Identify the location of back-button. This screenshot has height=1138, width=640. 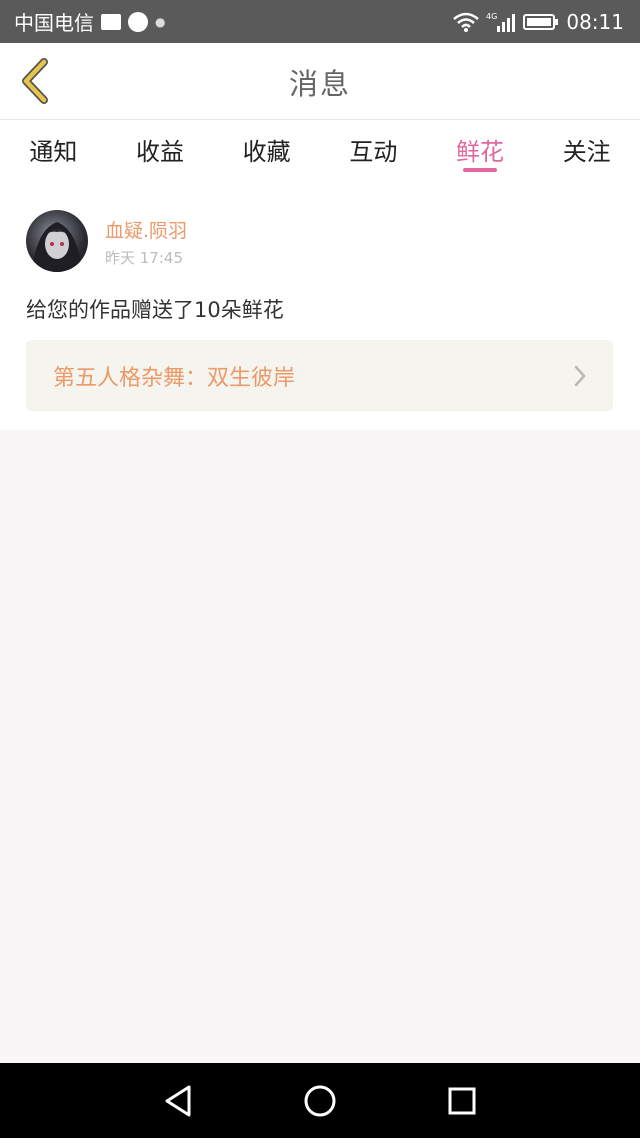
(34, 81).